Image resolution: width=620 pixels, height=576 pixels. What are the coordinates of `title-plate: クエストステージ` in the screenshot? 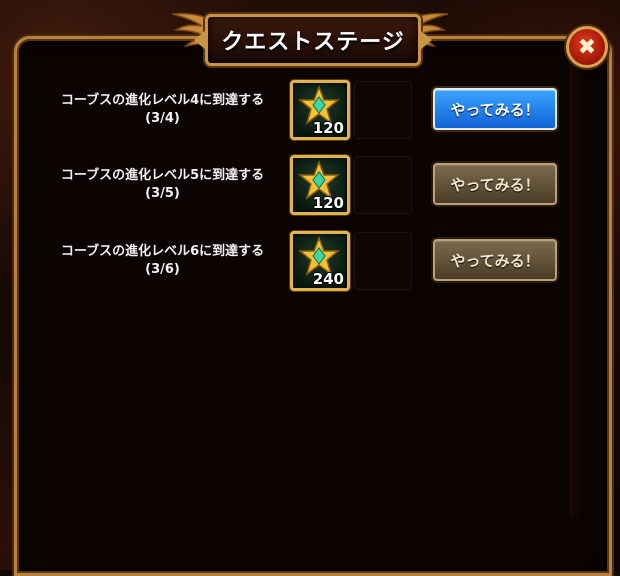 It's located at (313, 40).